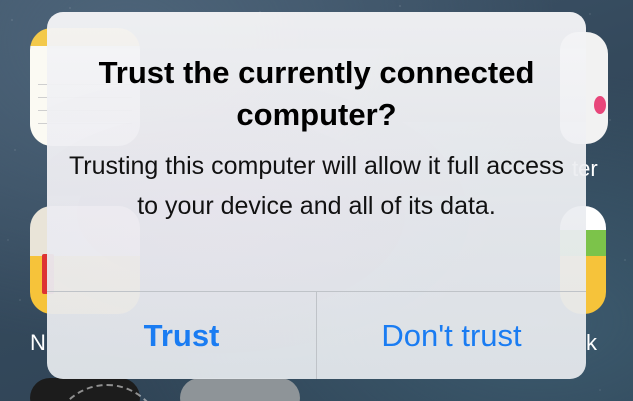  I want to click on dont-trust-button: Don't trust, so click(451, 335).